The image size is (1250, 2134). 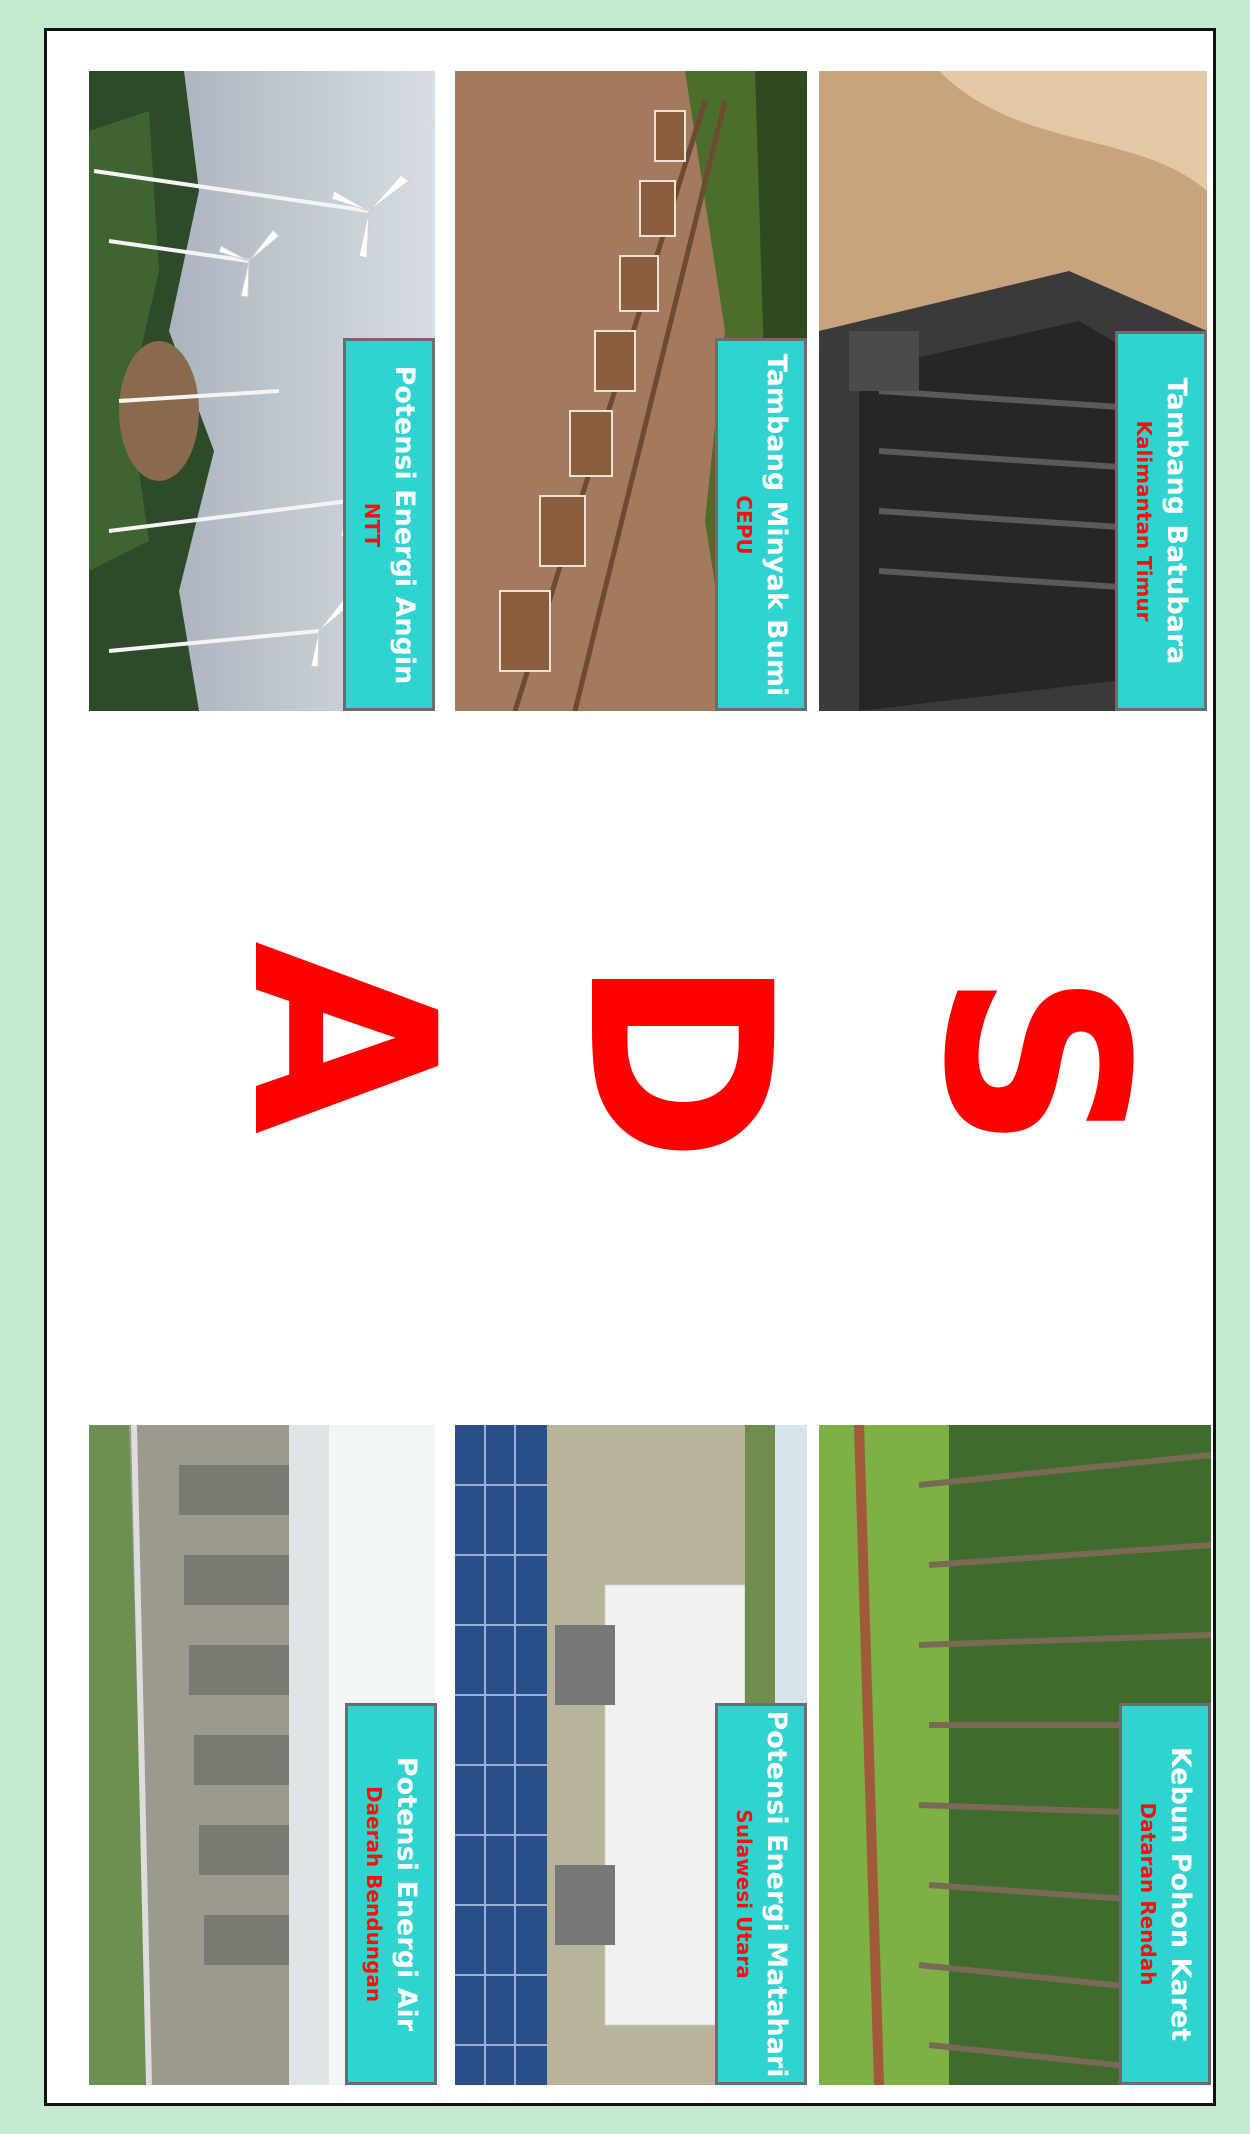 I want to click on card-coal-title: Tambang Batubara, so click(x=1176, y=521).